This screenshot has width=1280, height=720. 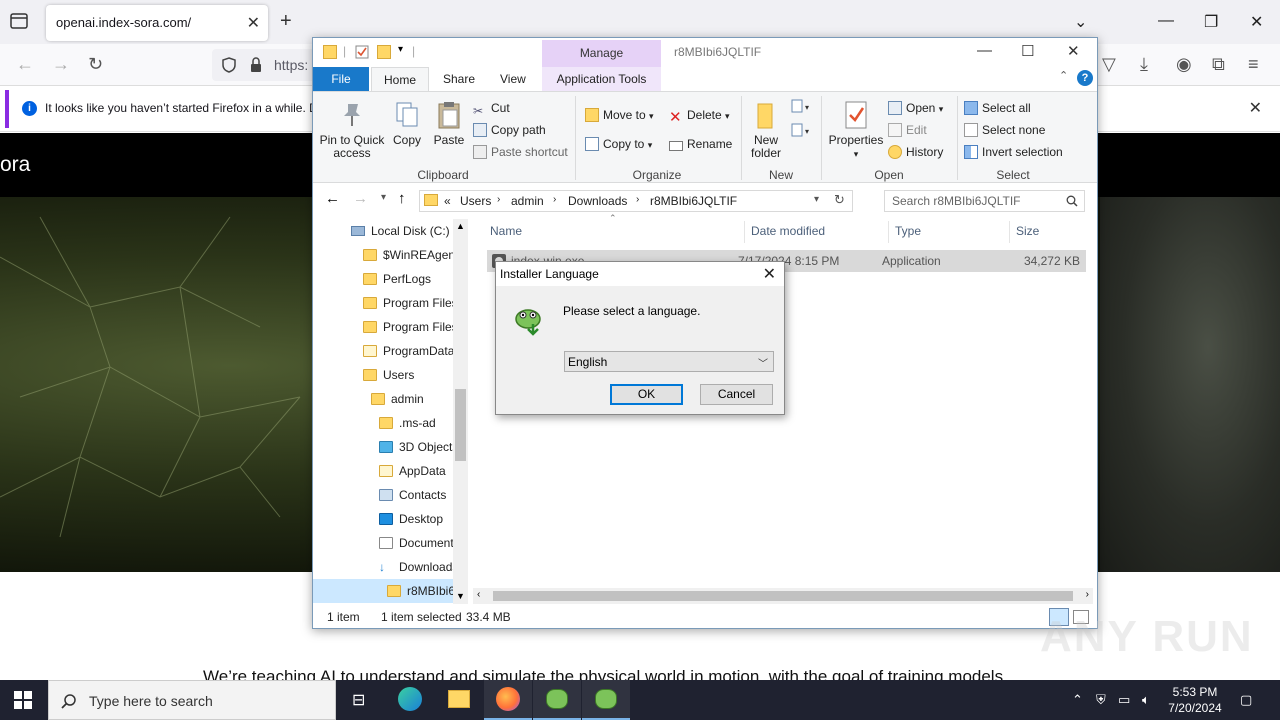 What do you see at coordinates (407, 423) in the screenshot?
I see `nav-ms-ad: .ms-ad` at bounding box center [407, 423].